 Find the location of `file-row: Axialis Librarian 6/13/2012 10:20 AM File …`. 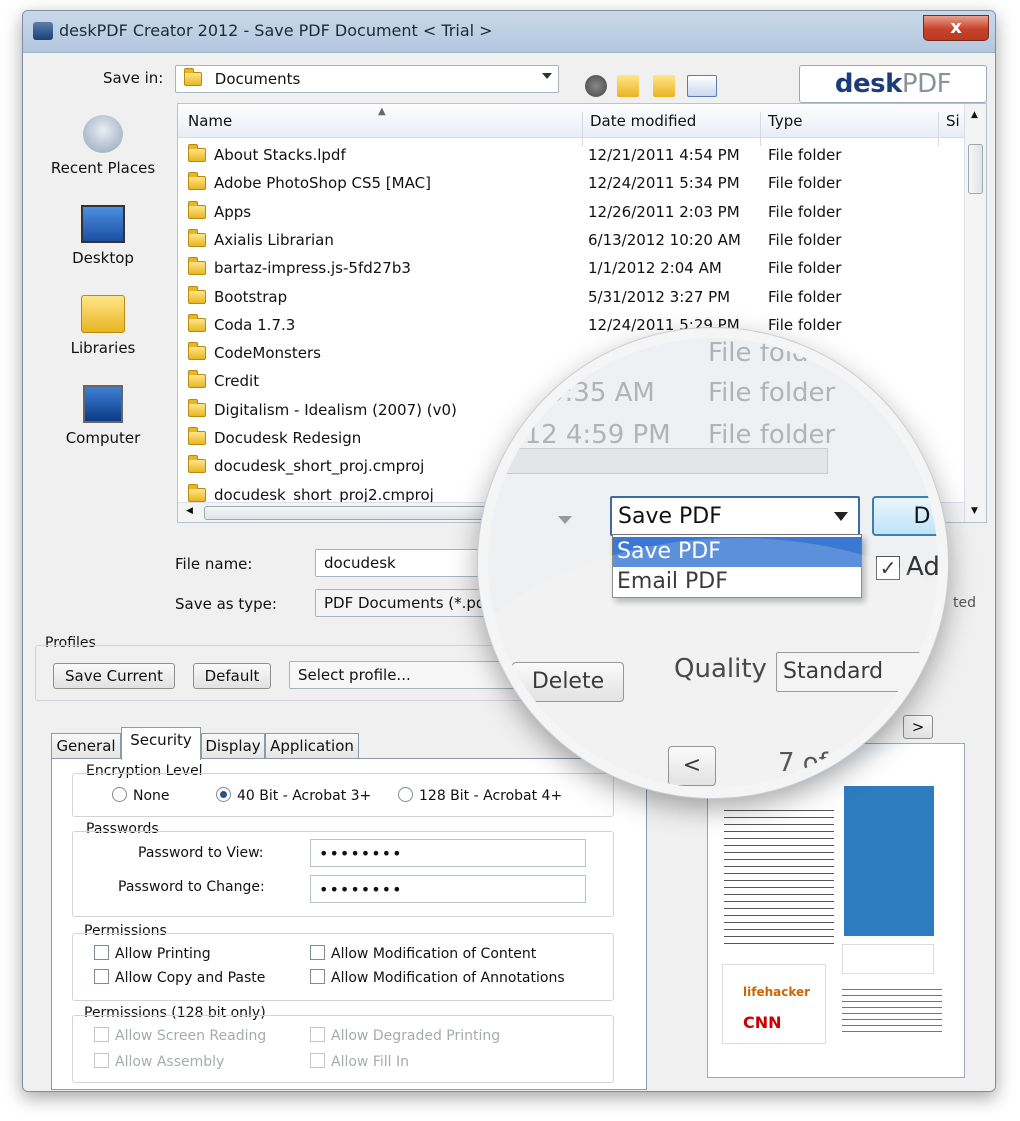

file-row: Axialis Librarian 6/13/2012 10:20 AM File … is located at coordinates (578, 241).